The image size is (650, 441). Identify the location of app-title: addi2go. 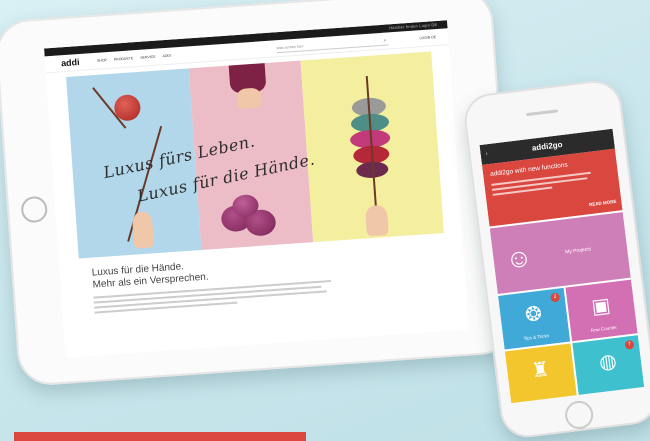
(547, 146).